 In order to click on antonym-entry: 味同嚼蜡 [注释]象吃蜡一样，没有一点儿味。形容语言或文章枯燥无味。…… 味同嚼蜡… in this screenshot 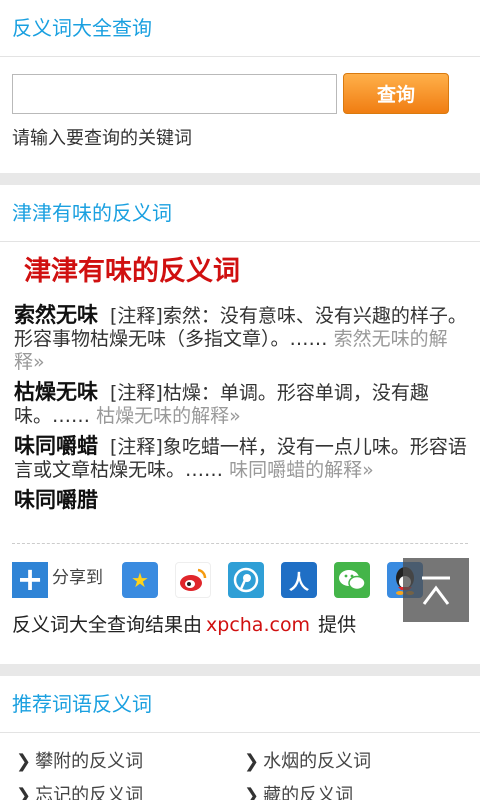, I will do `click(242, 458)`.